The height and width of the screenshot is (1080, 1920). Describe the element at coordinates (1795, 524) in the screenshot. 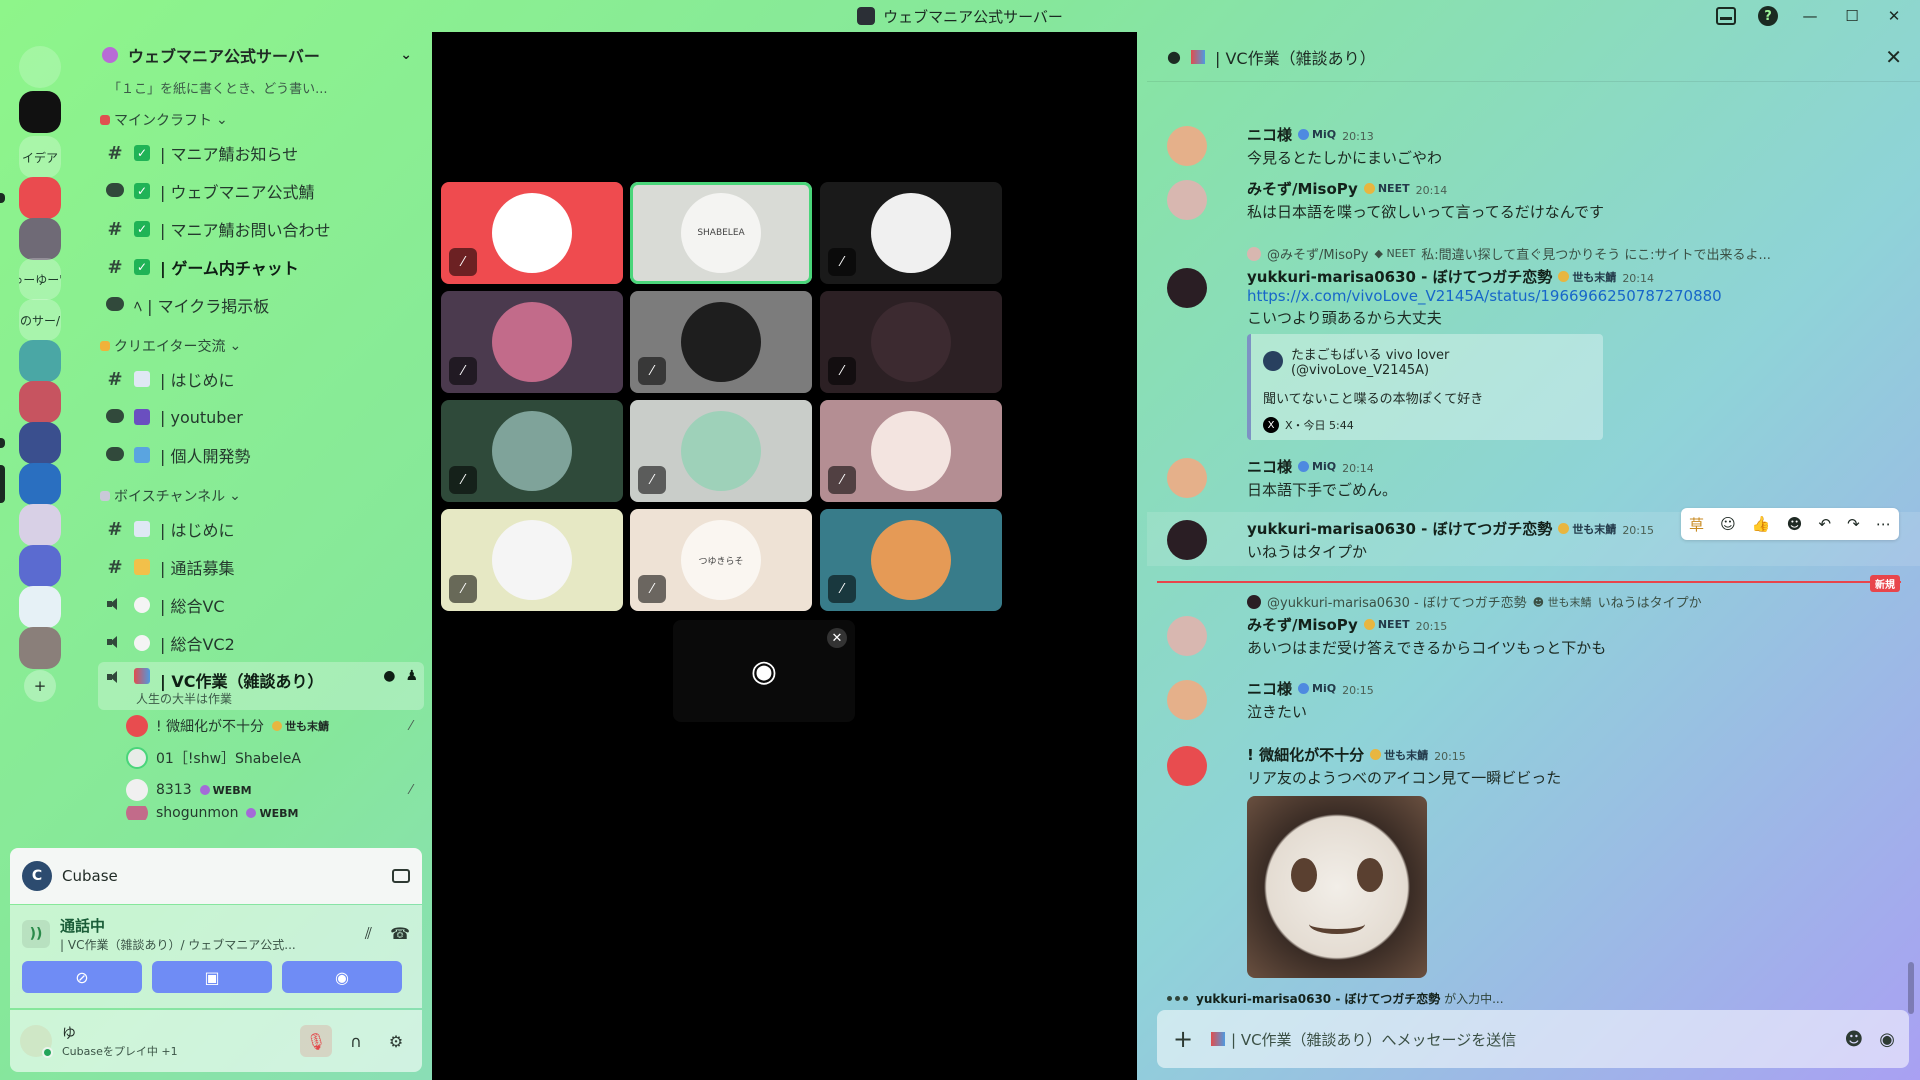

I see `add-reaction-icon: ☻` at that location.